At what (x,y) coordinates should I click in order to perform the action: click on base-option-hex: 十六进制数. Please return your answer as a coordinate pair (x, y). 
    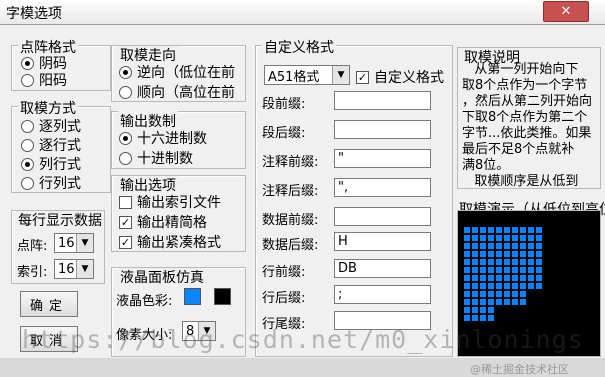
    Looking at the image, I should click on (163, 138).